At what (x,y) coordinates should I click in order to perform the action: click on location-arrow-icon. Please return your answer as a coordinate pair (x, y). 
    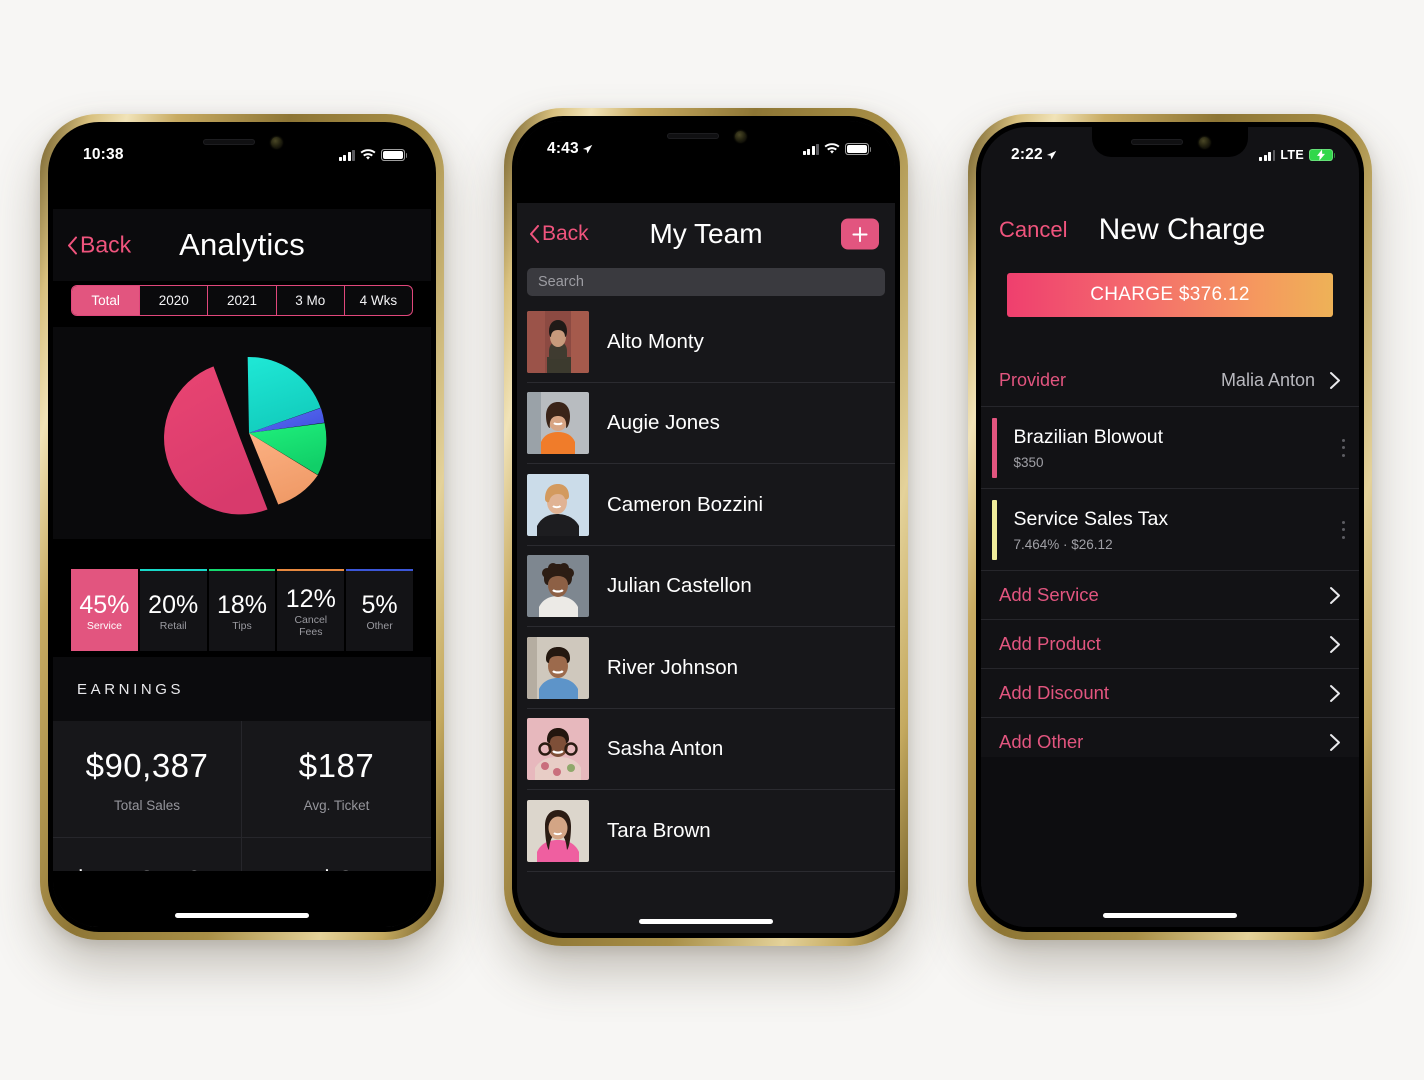
    Looking at the image, I should click on (1051, 154).